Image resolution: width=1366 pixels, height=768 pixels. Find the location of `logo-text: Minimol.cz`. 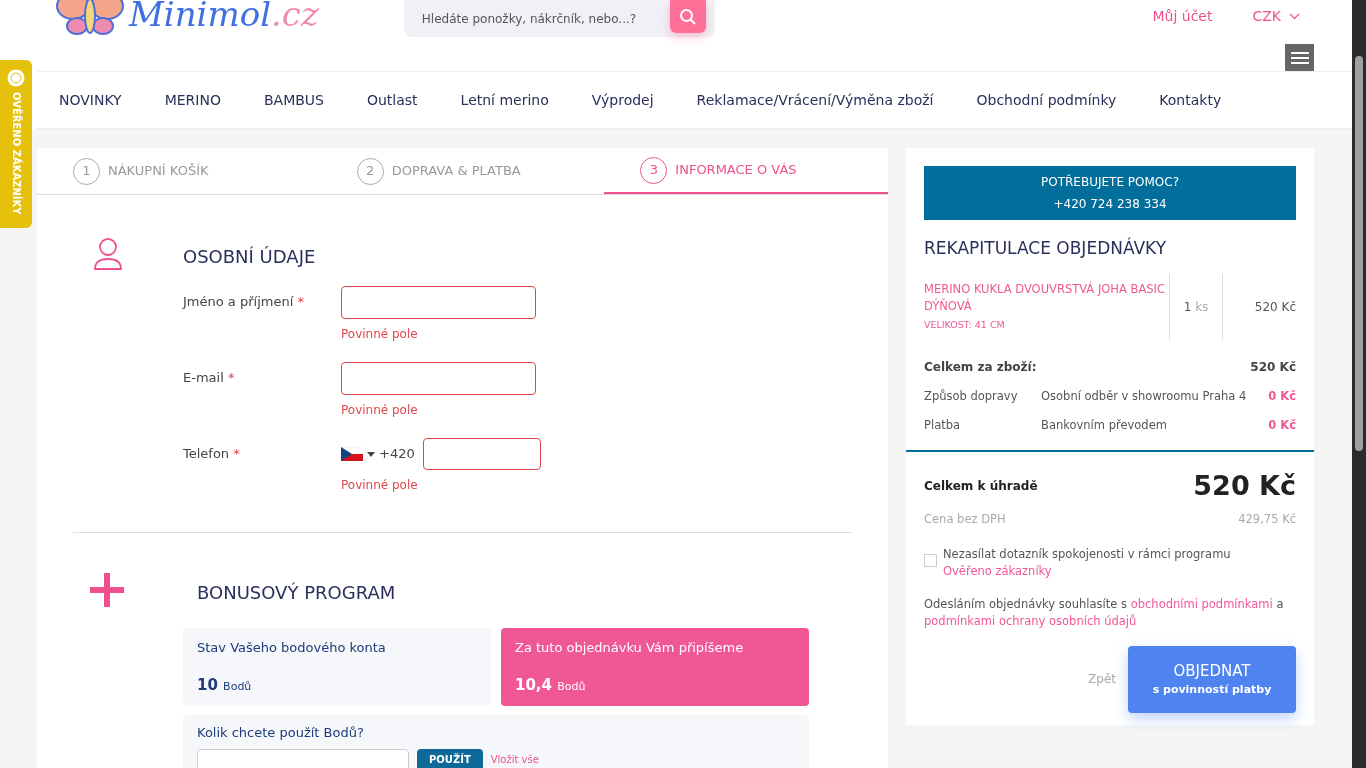

logo-text: Minimol.cz is located at coordinates (224, 18).